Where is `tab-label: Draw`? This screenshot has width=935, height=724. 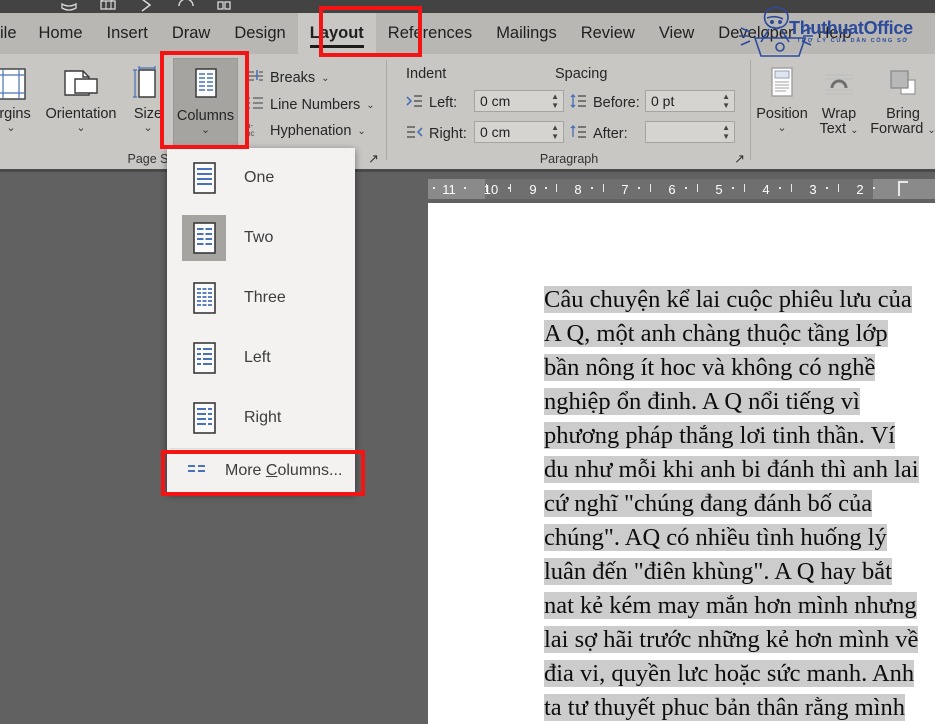 tab-label: Draw is located at coordinates (191, 33).